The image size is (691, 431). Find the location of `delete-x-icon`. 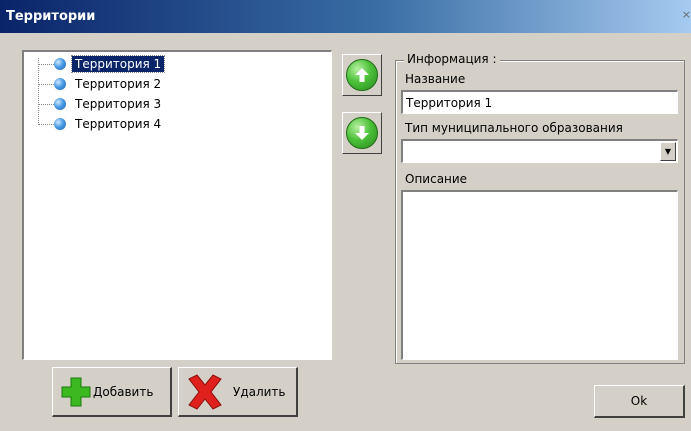

delete-x-icon is located at coordinates (205, 391).